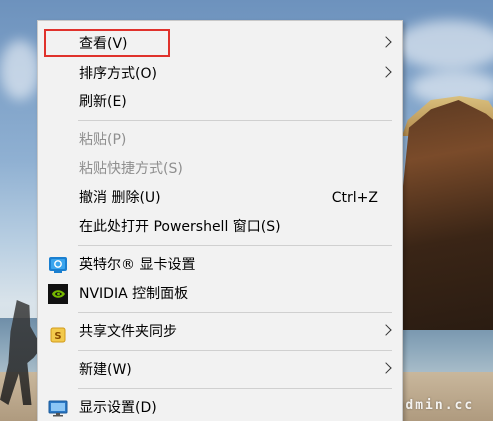  What do you see at coordinates (128, 332) in the screenshot?
I see `menu-item-label: 共享文件夹同步` at bounding box center [128, 332].